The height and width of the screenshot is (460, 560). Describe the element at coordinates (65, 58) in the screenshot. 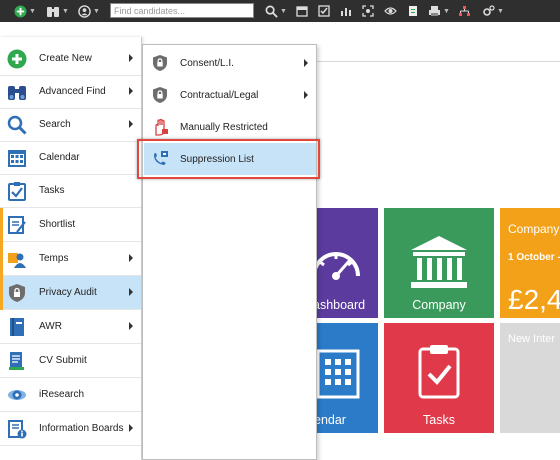

I see `menu-item-label: Create New` at that location.